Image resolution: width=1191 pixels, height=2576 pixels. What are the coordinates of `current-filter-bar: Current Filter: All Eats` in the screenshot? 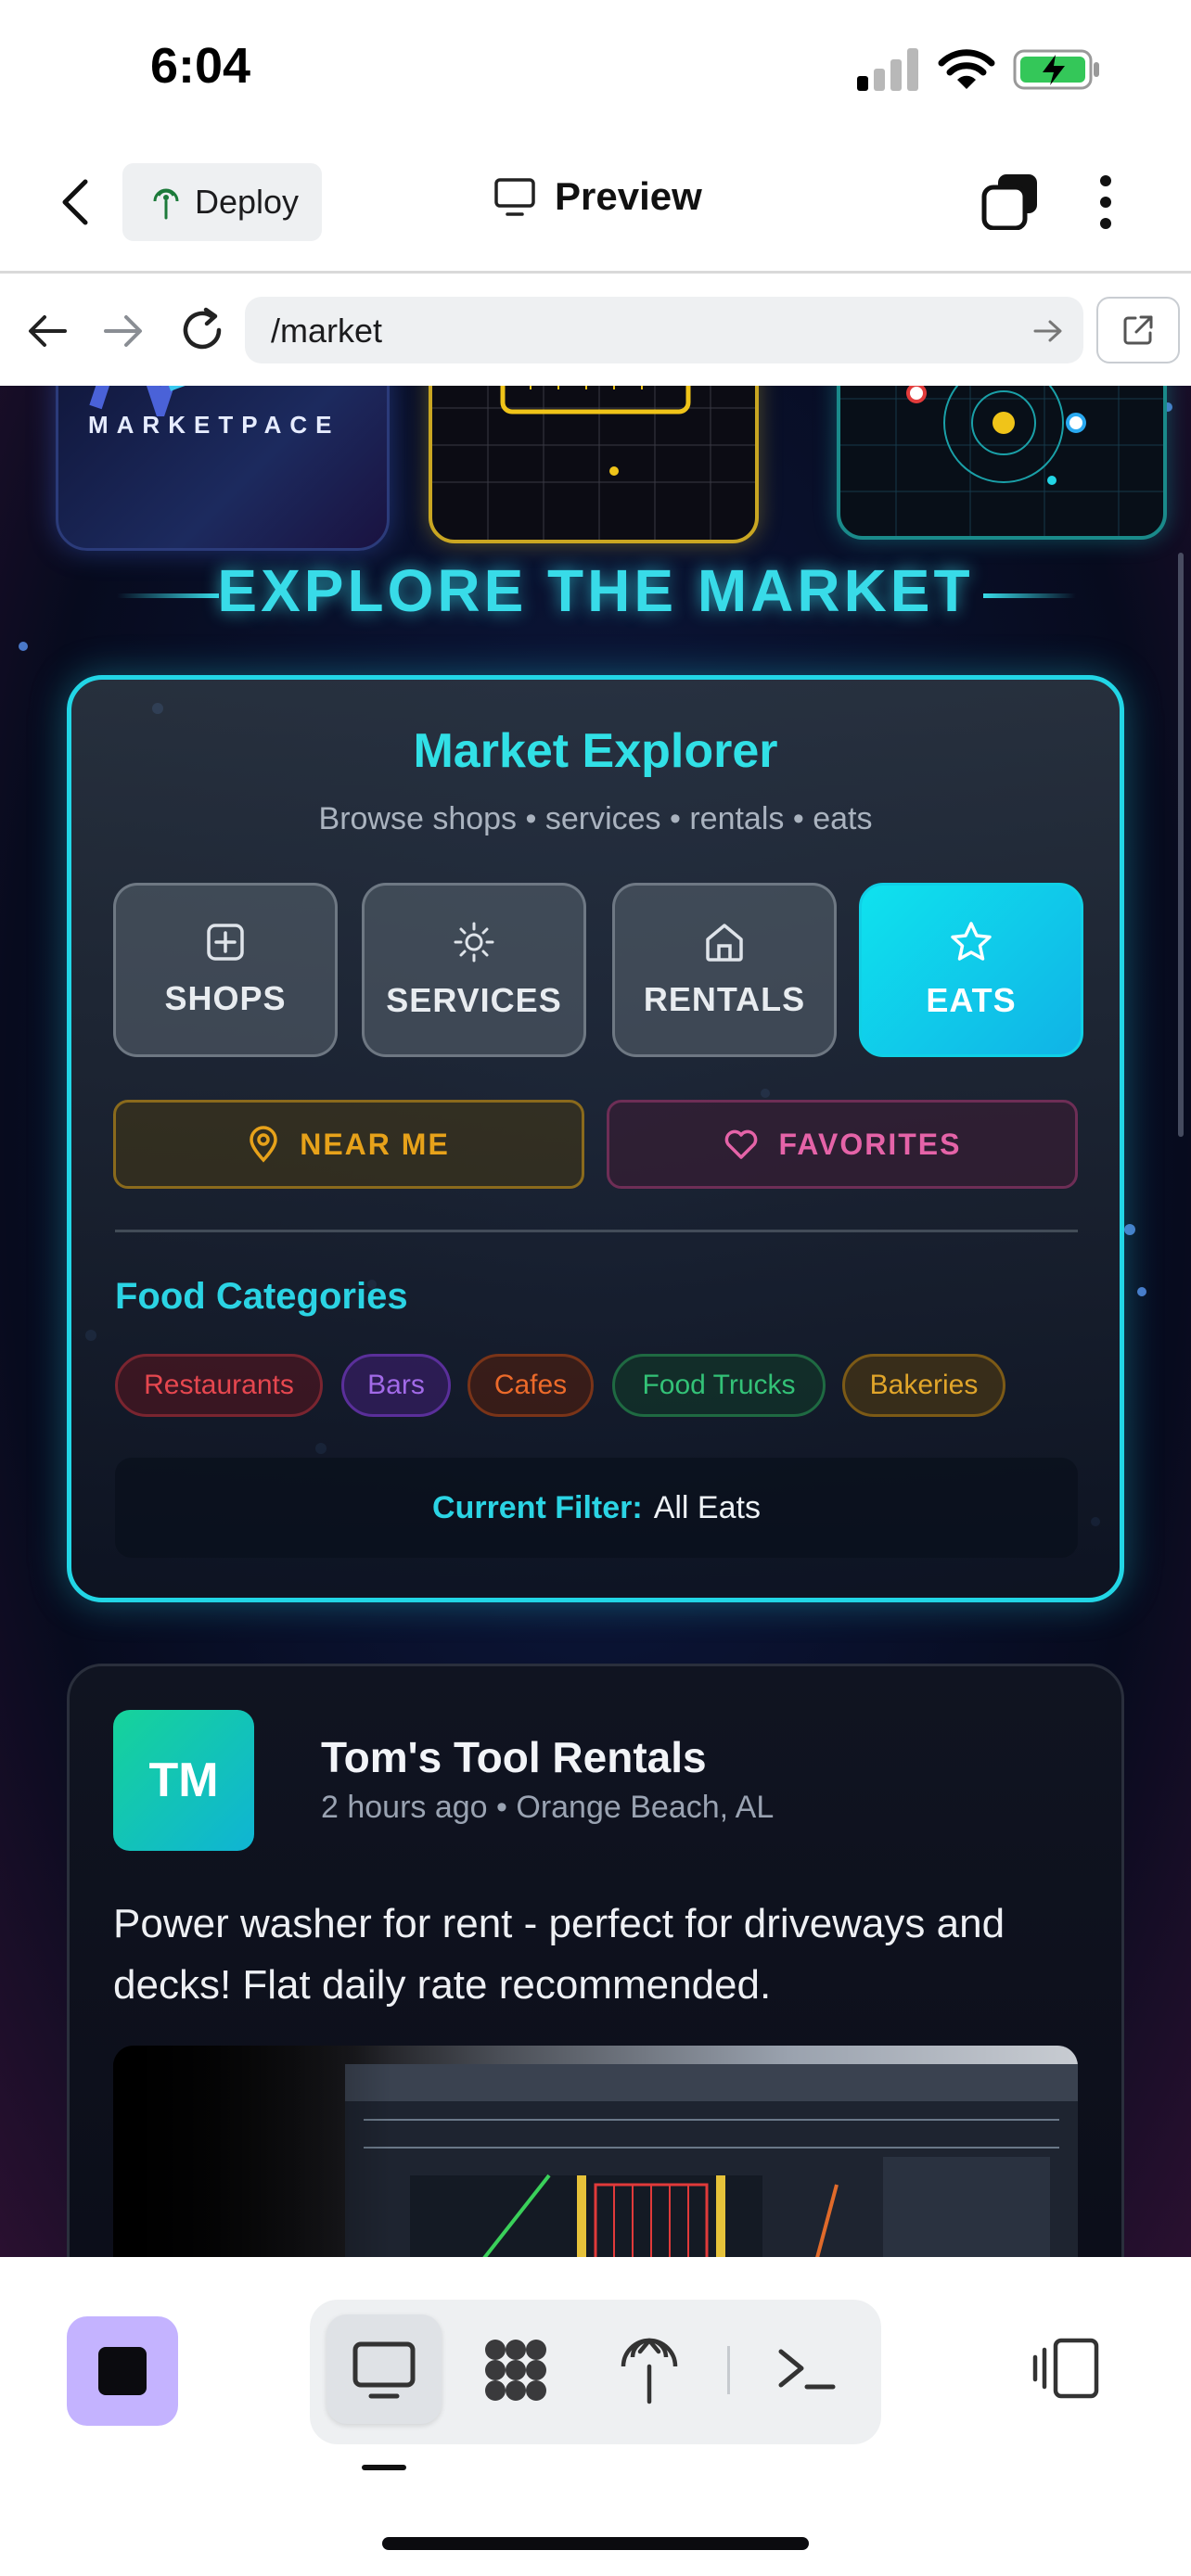 It's located at (597, 1508).